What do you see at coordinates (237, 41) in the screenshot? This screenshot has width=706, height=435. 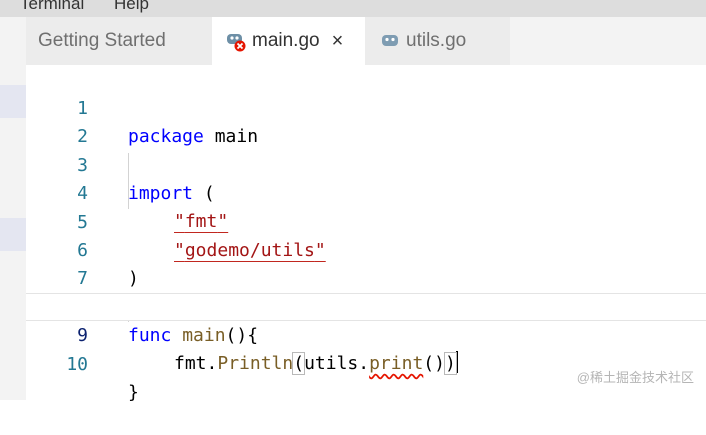 I see `go-file-error-icon` at bounding box center [237, 41].